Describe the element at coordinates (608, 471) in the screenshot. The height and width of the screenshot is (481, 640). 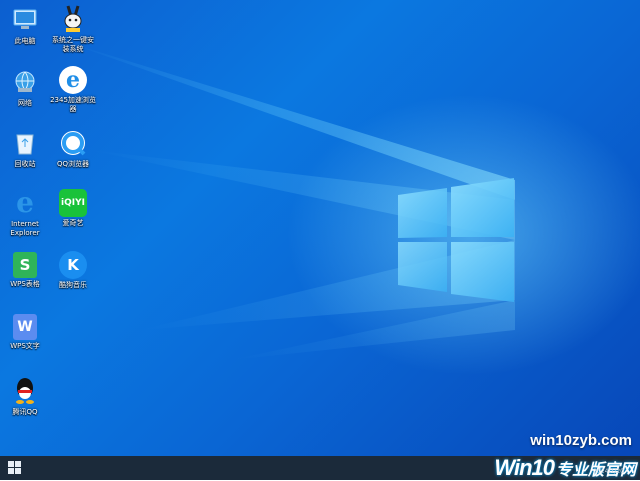
I see `clock: 2024/1/20` at that location.